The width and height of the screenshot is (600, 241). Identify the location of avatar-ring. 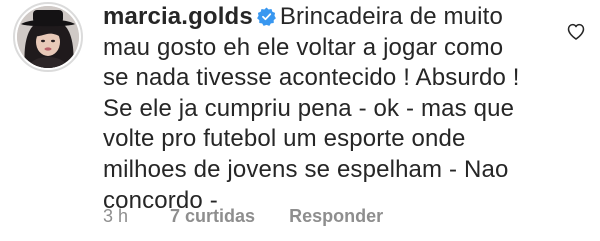
(48, 37).